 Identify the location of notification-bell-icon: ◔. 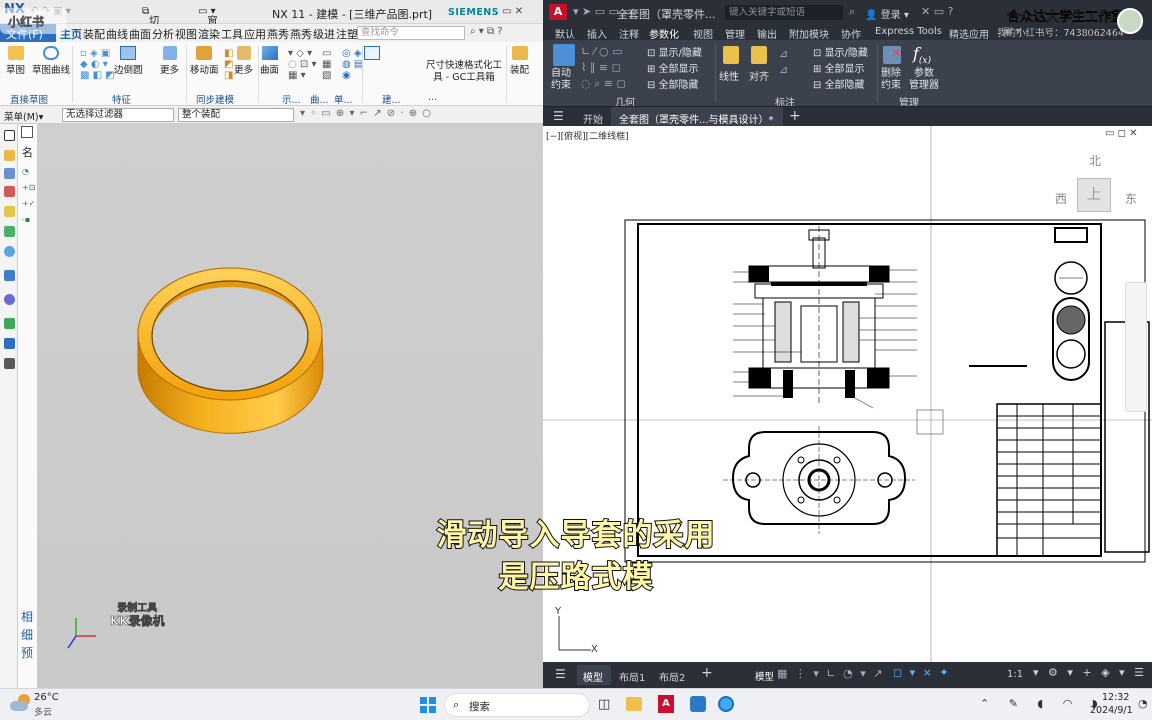
(1143, 703).